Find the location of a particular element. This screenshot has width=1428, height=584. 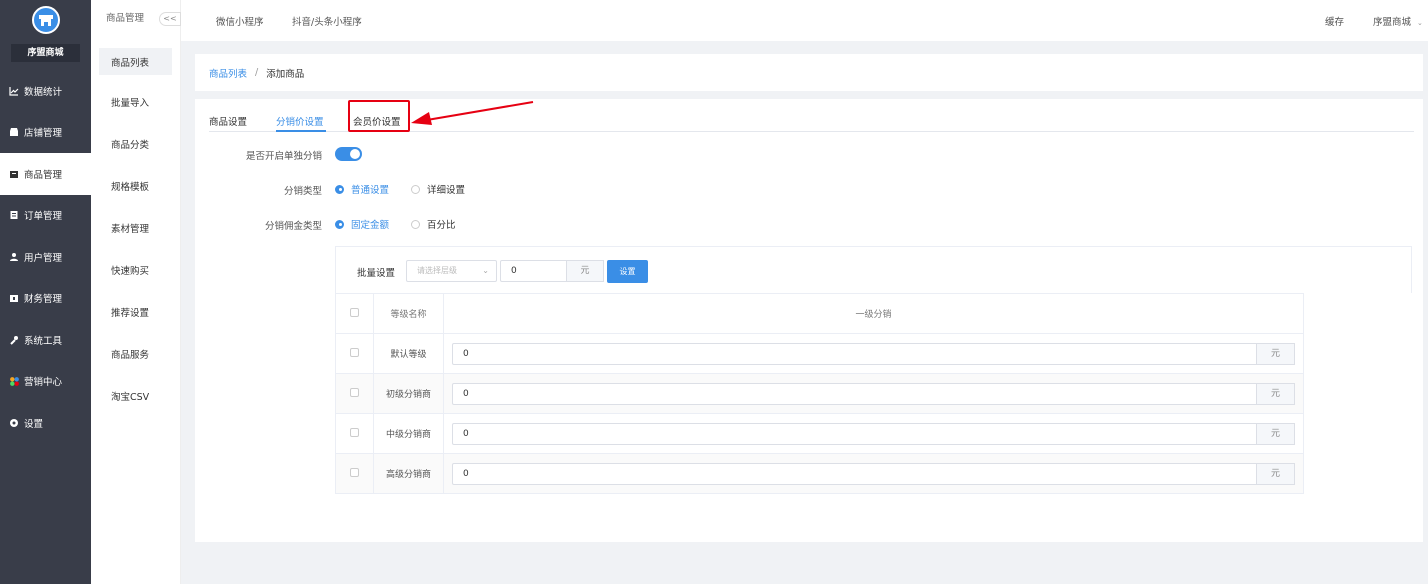

top-bar: 微信小程序 抖音/头条小程序 缓存 序盟商城 ⌄ is located at coordinates (804, 20).